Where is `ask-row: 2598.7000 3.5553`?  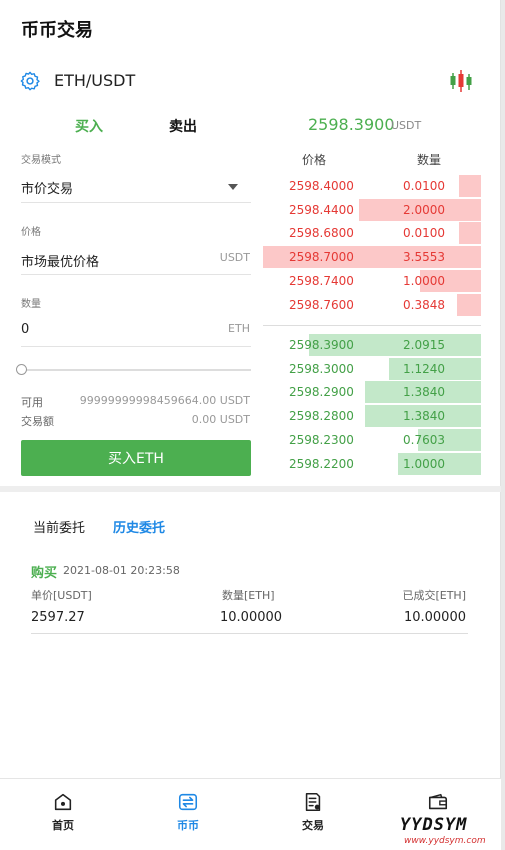 ask-row: 2598.7000 3.5553 is located at coordinates (372, 257).